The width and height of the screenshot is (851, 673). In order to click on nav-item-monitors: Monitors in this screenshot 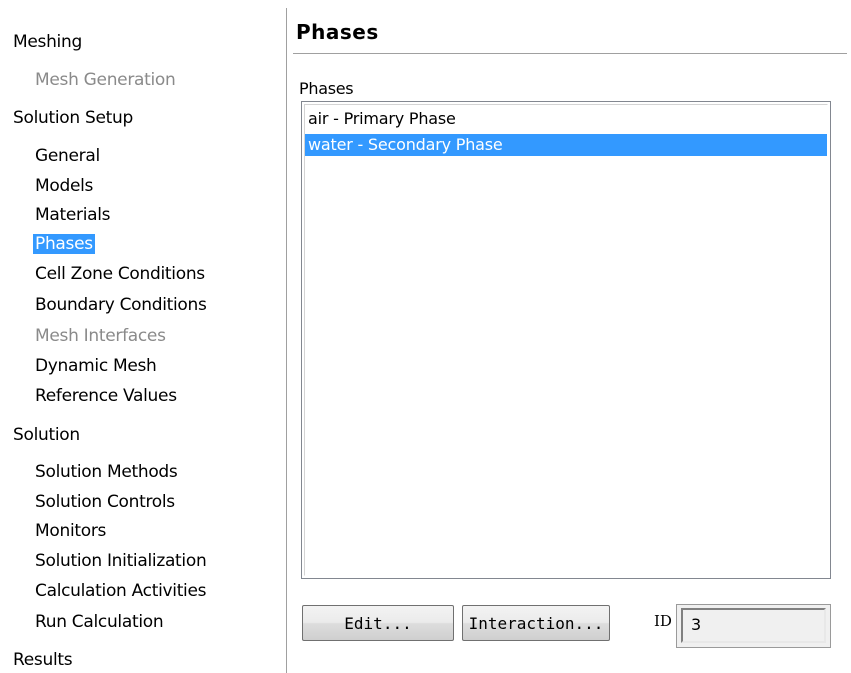, I will do `click(70, 531)`.